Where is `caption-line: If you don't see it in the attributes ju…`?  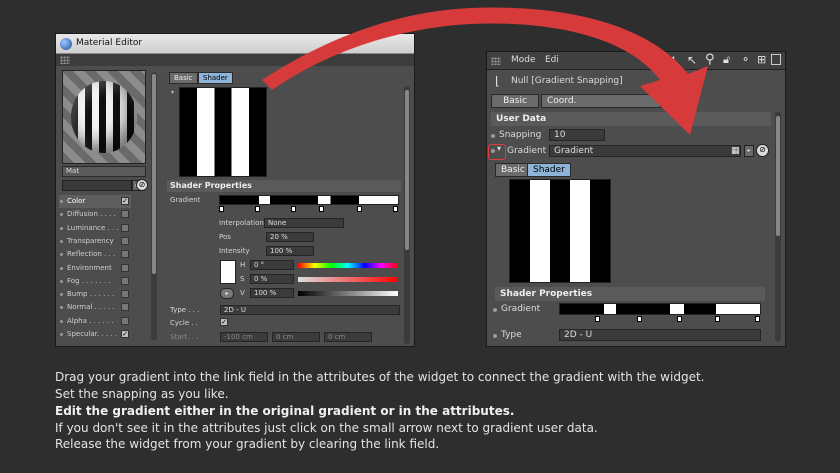
caption-line: If you don't see it in the attributes ju… is located at coordinates (326, 428).